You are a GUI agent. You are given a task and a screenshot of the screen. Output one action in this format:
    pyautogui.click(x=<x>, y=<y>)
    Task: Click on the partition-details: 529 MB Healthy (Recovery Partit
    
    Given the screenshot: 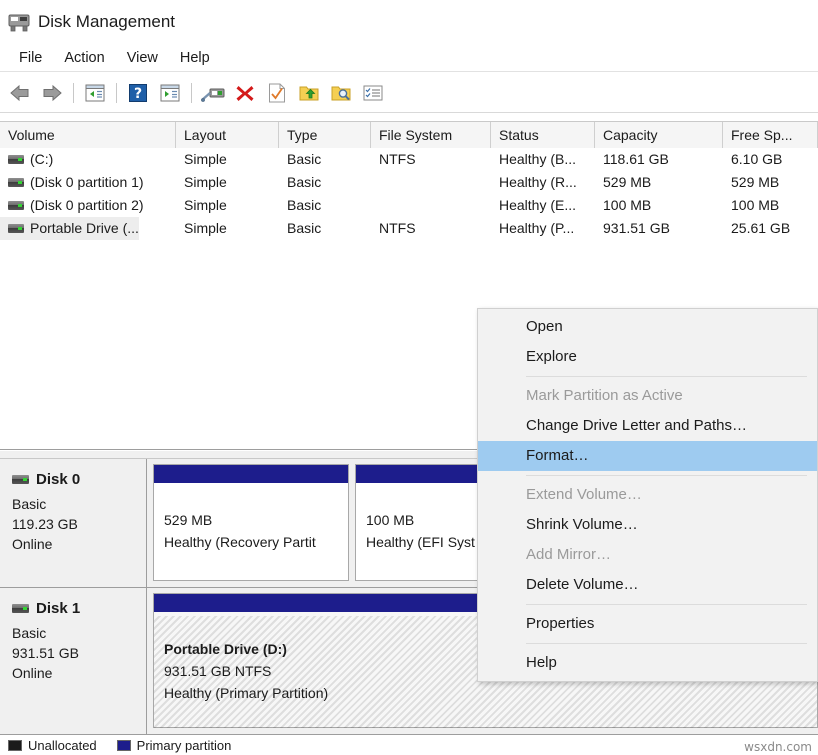 What is the action you would take?
    pyautogui.click(x=251, y=534)
    